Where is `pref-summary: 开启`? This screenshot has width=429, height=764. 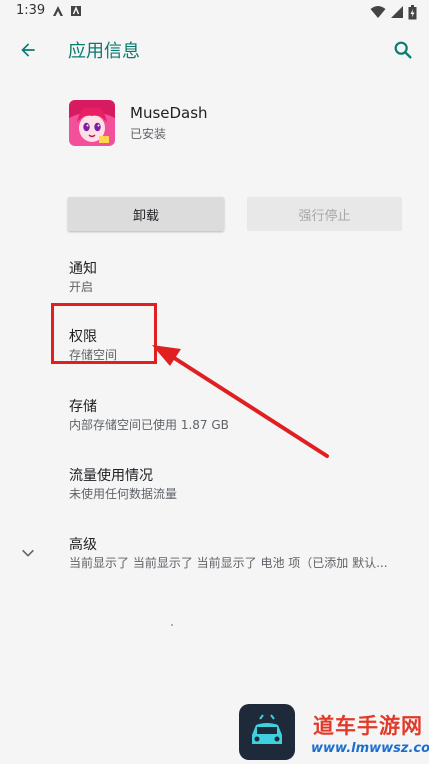 pref-summary: 开启 is located at coordinates (81, 287).